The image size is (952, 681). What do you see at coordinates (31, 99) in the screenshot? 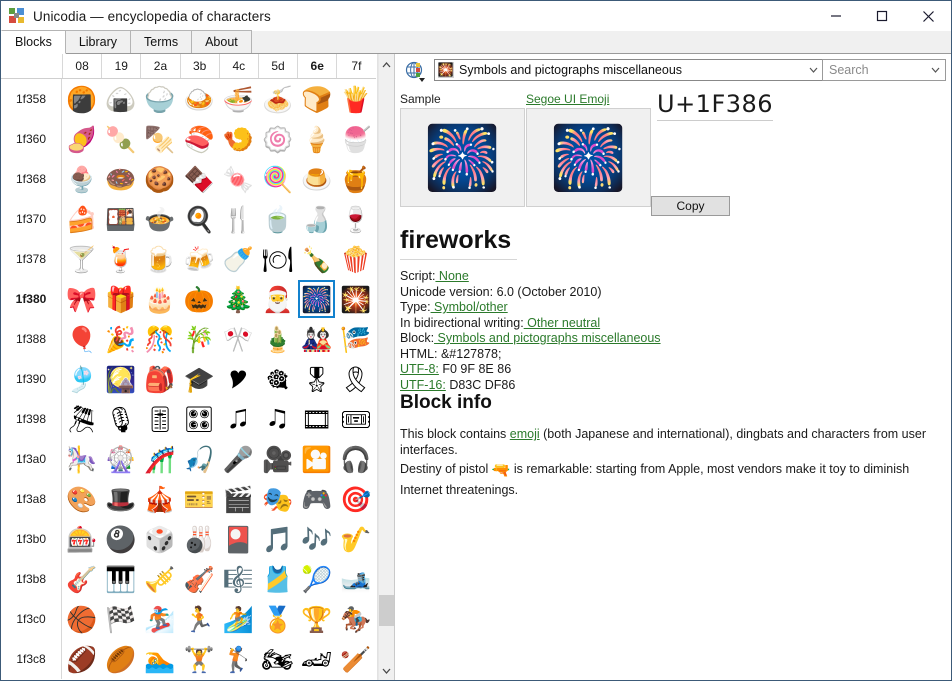
I see `grid-row-label: 1f358` at bounding box center [31, 99].